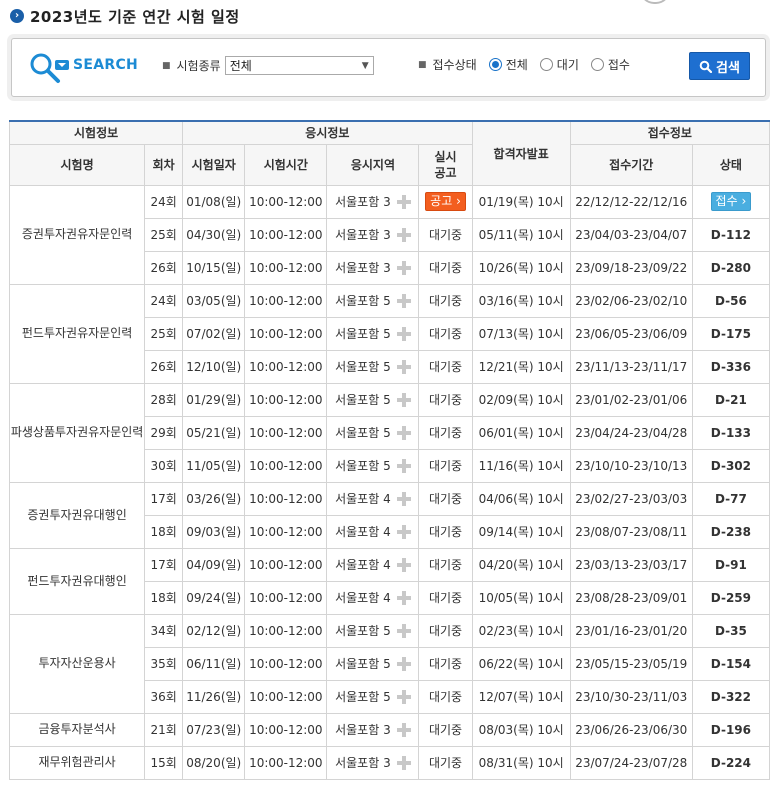  I want to click on col-header-status: 상태, so click(731, 164).